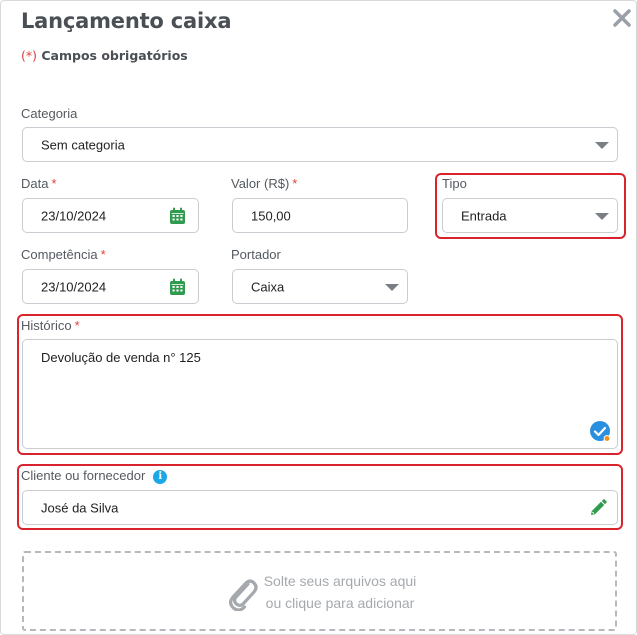 The width and height of the screenshot is (637, 635). What do you see at coordinates (598, 507) in the screenshot?
I see `pencil-icon` at bounding box center [598, 507].